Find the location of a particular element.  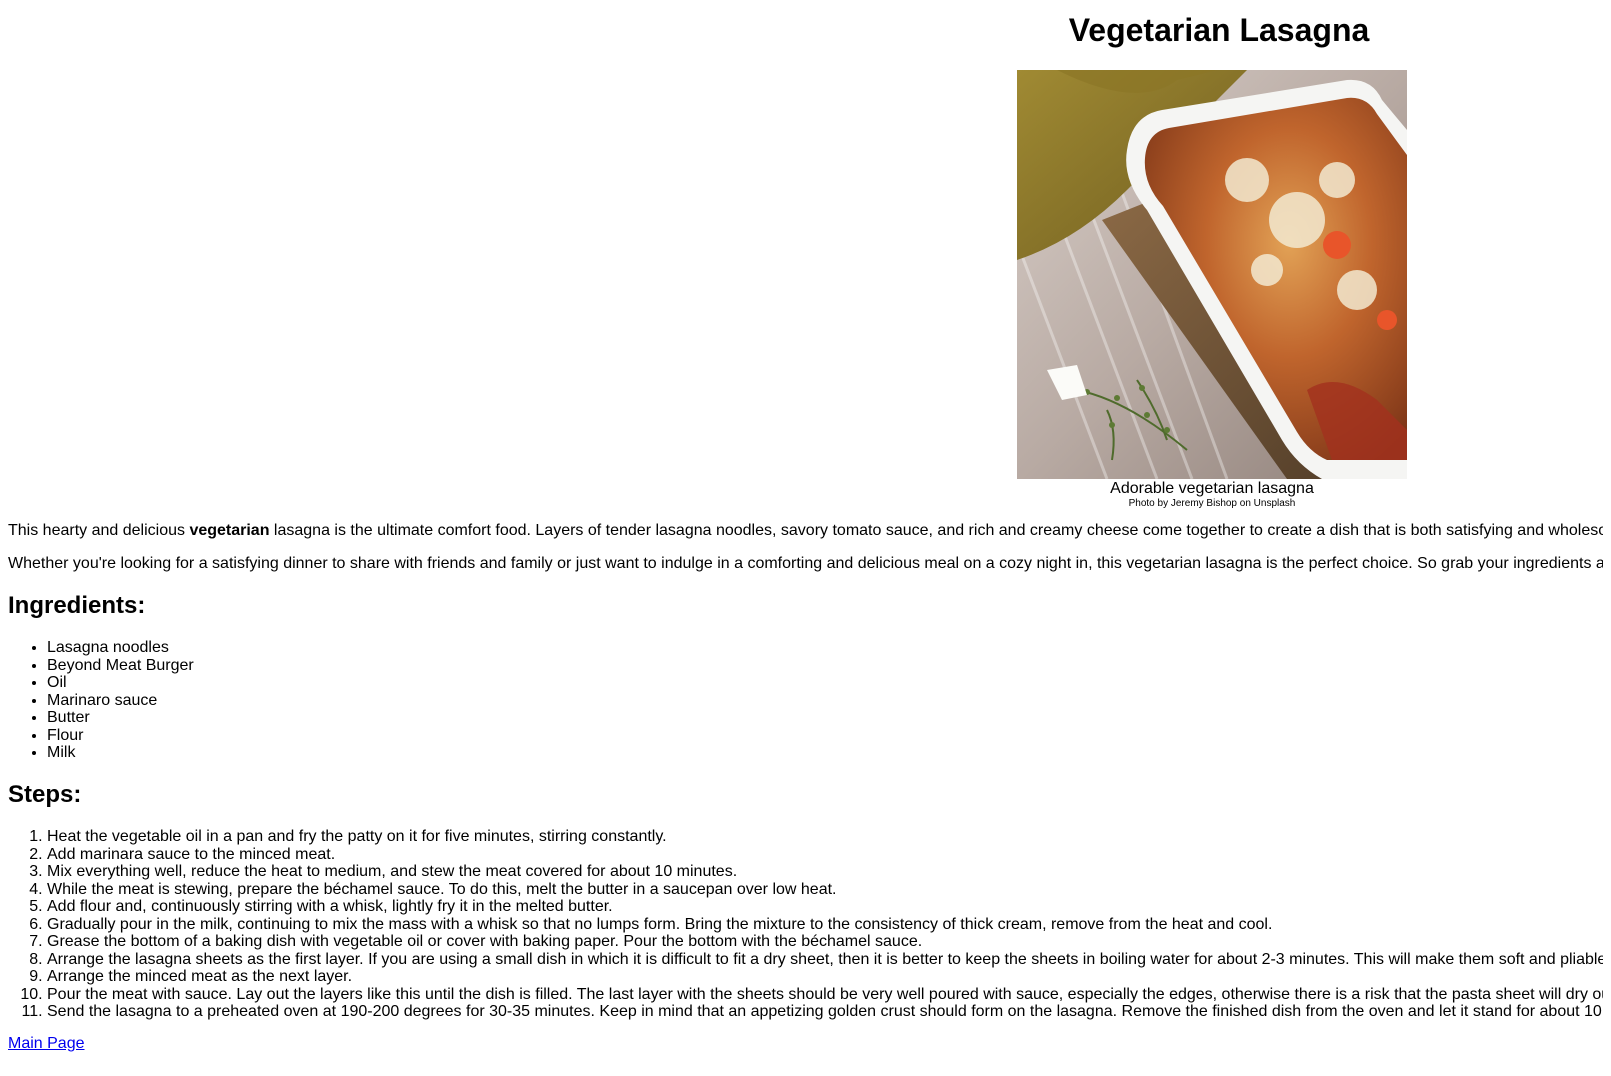

ingredient-item: Milk is located at coordinates (120, 753).